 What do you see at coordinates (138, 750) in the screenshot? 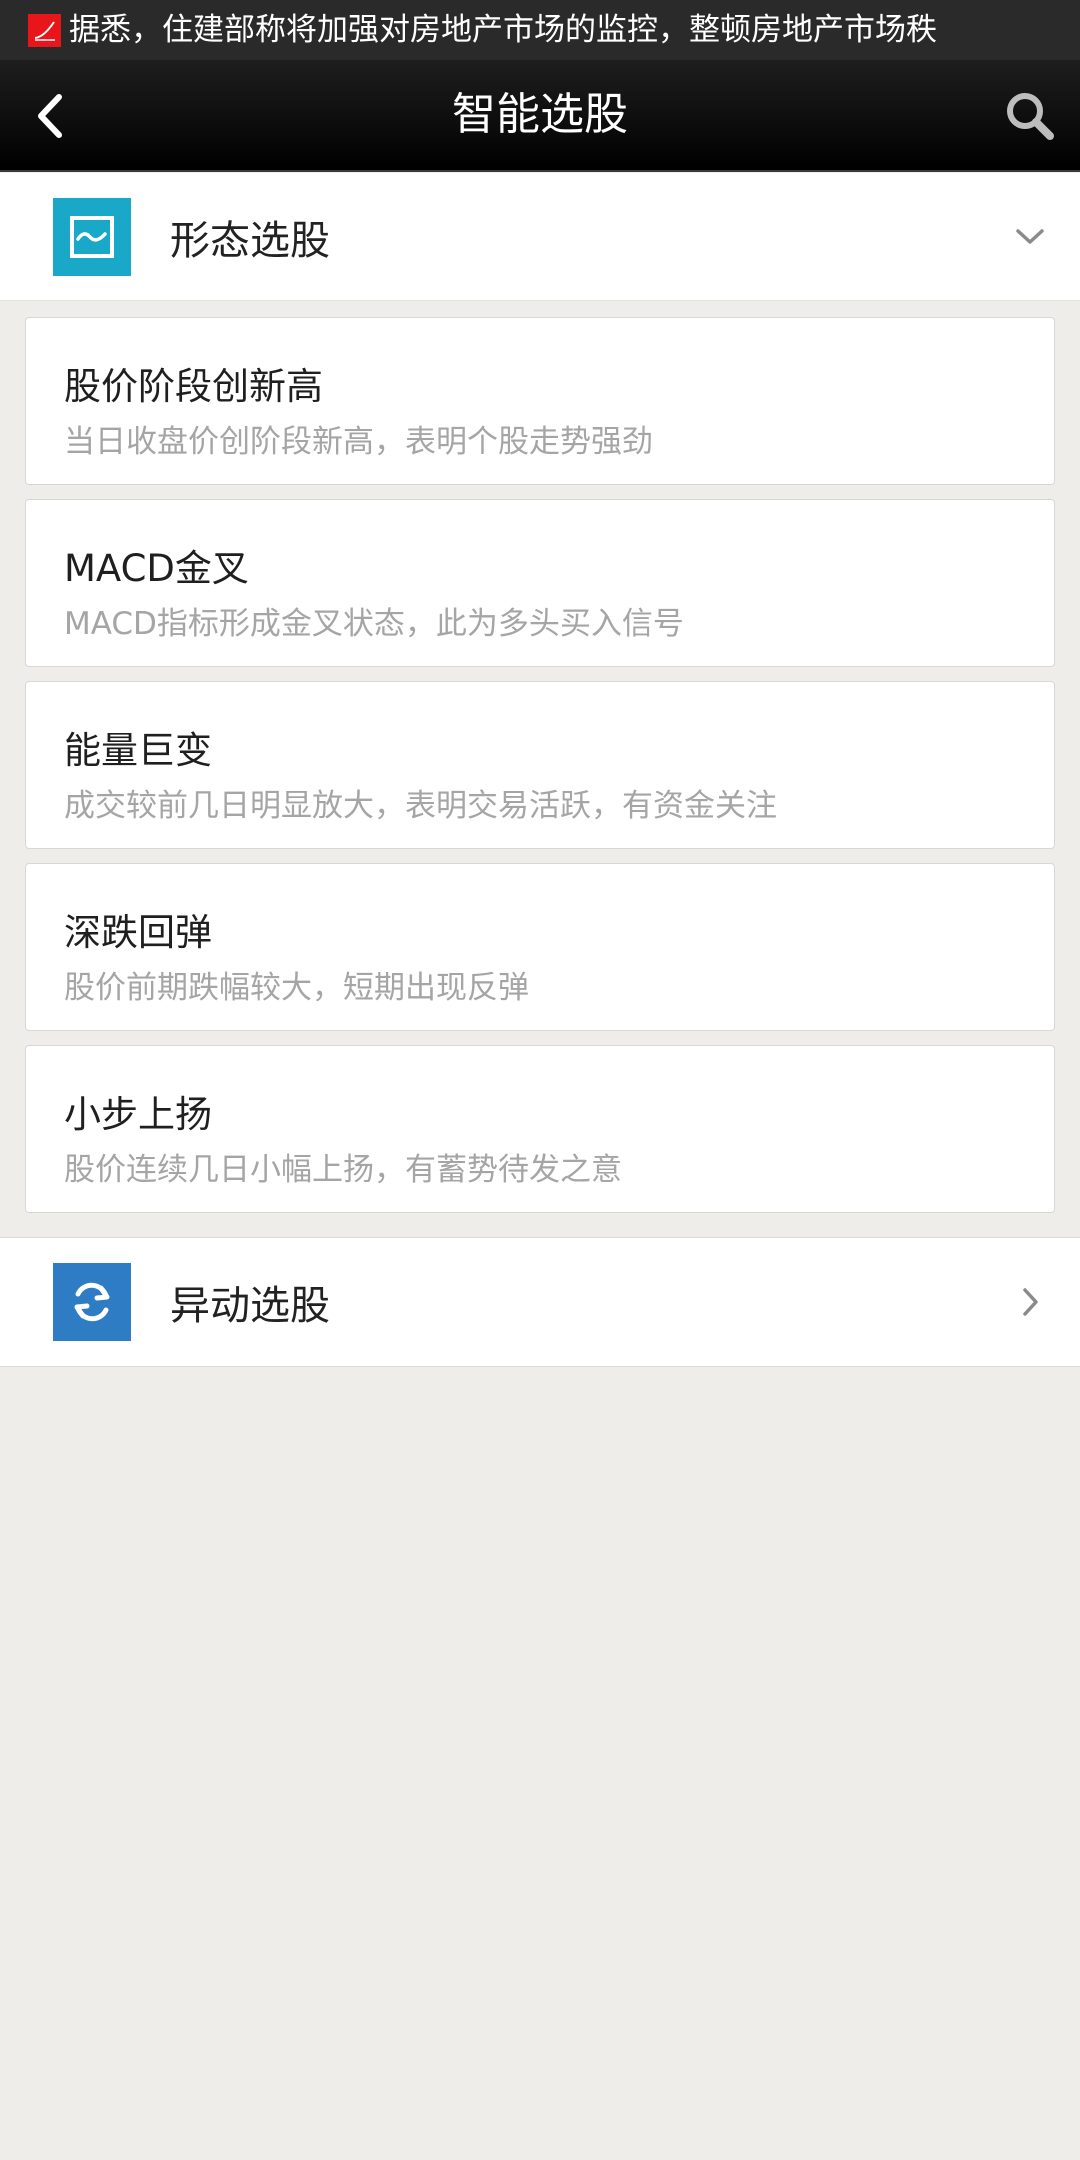
I see `item-title: 能量巨变` at bounding box center [138, 750].